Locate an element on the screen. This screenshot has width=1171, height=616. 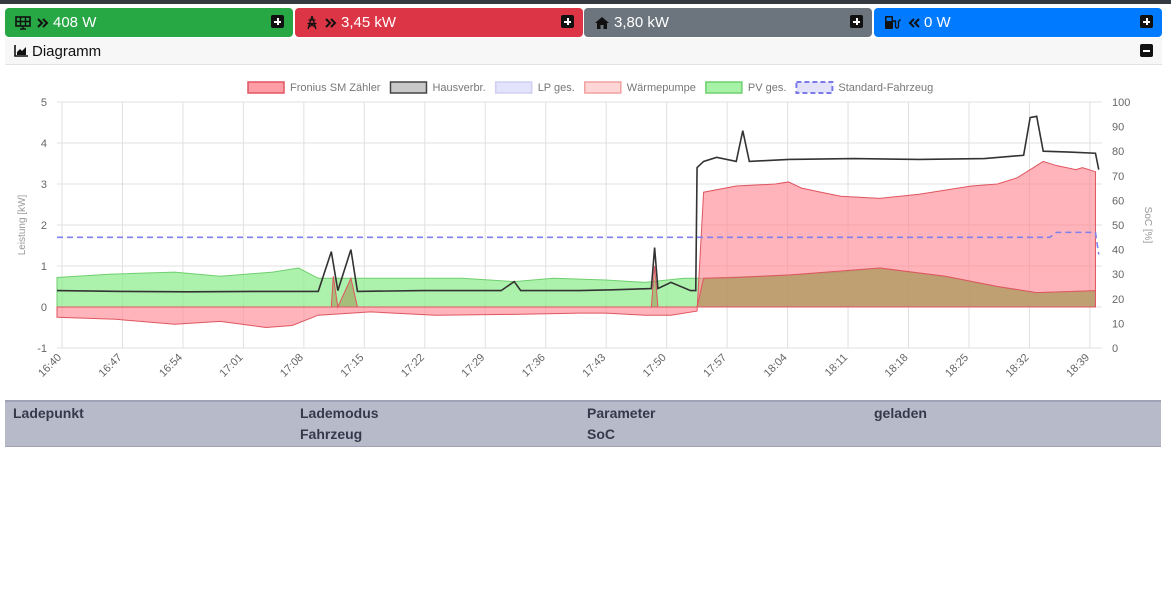
tile-value: 3,45 kW is located at coordinates (369, 22).